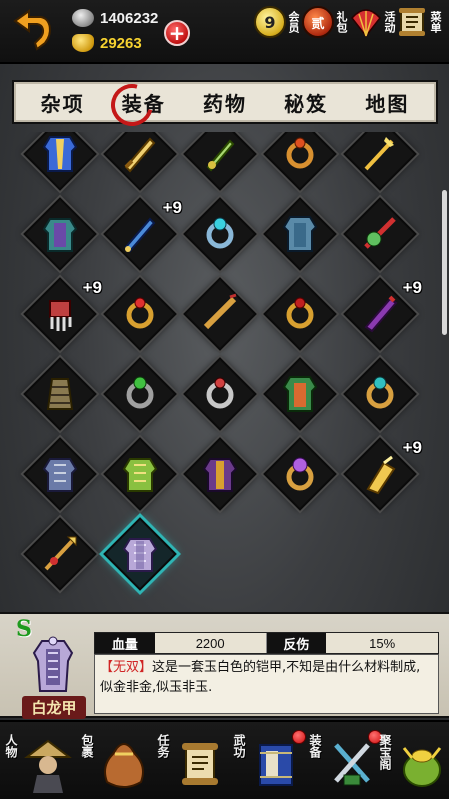  I want to click on rarity-tag: 【无双】, so click(126, 667).